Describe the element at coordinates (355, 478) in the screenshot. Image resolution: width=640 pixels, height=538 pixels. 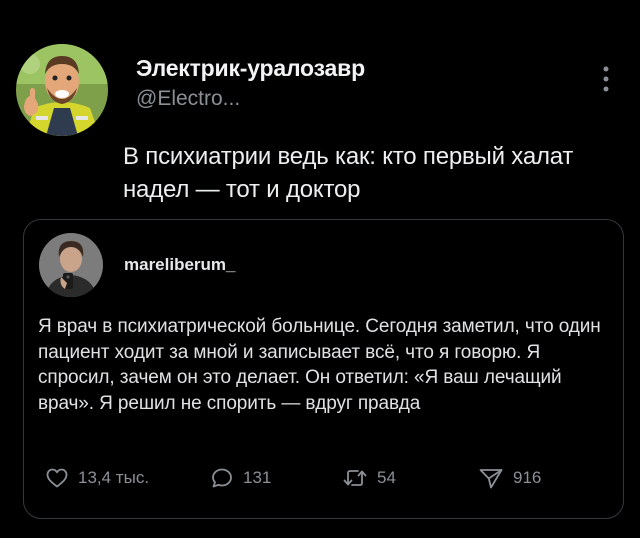
I see `repost-icon` at that location.